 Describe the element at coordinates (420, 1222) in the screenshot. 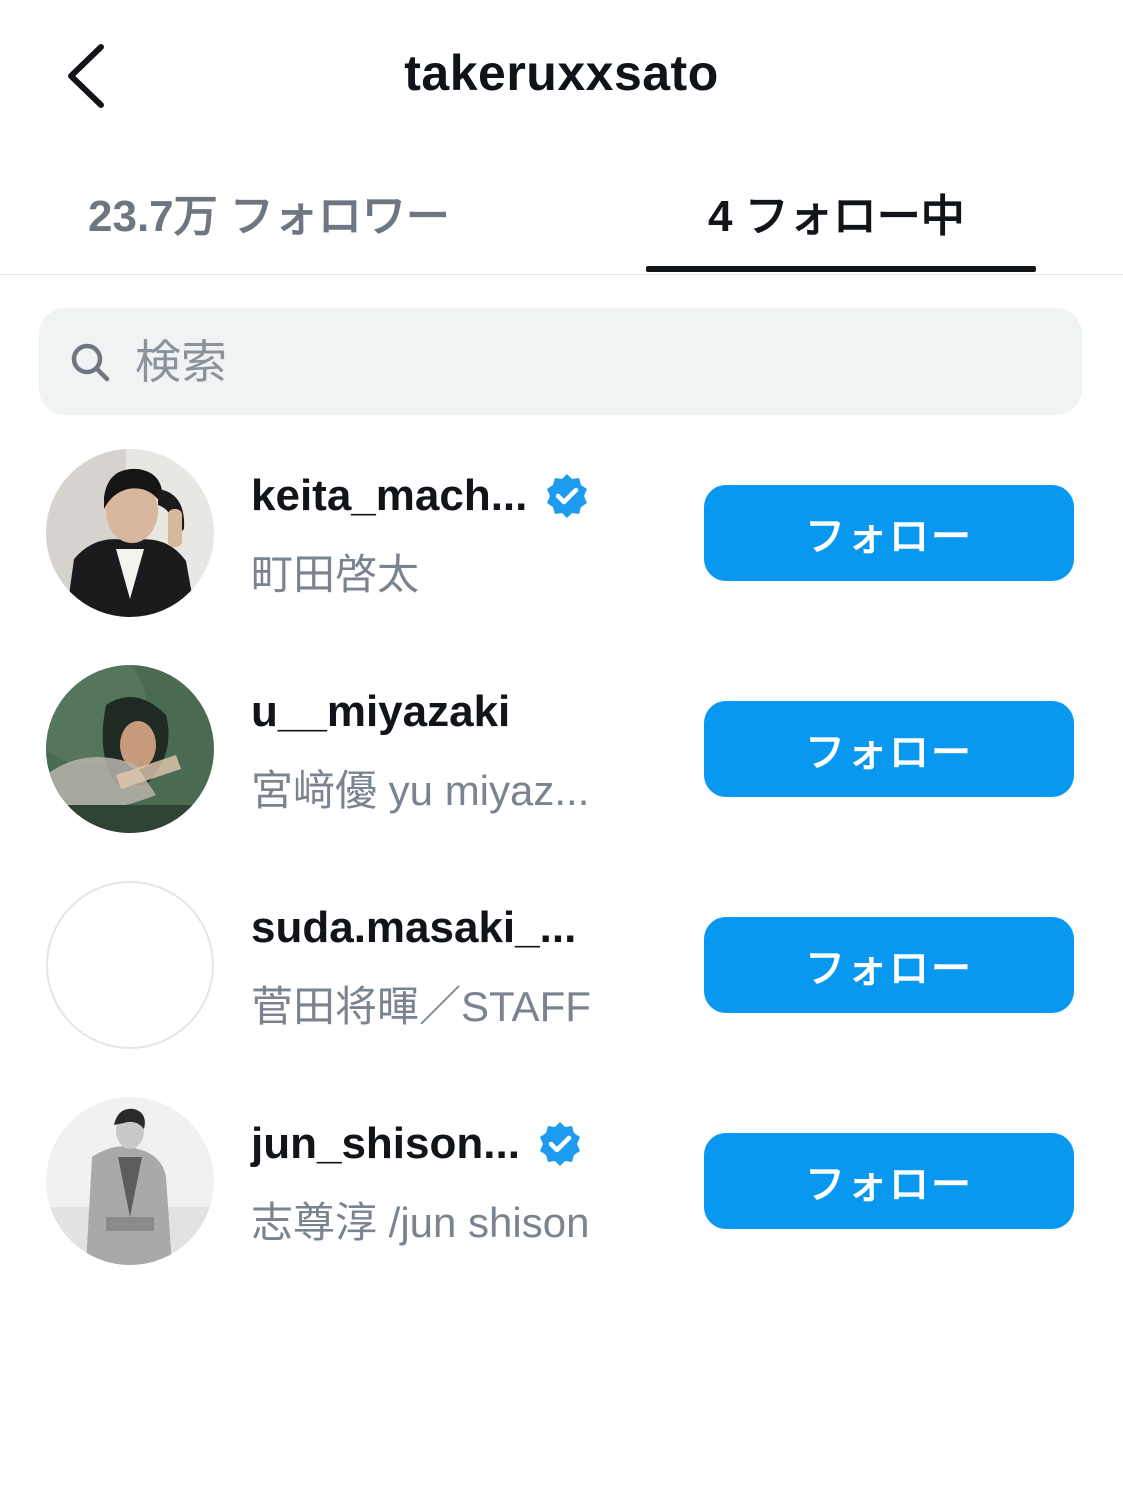

I see `display-name: 志尊淳 /jun shison` at that location.